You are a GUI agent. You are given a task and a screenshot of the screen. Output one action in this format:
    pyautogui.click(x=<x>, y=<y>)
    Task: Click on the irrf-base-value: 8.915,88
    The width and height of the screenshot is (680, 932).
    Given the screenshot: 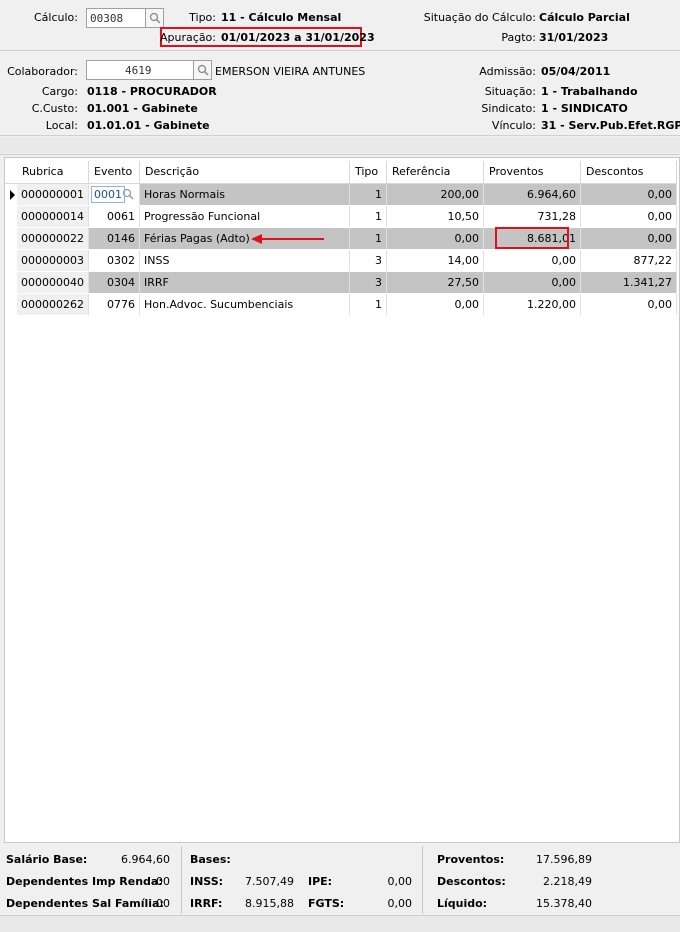 What is the action you would take?
    pyautogui.click(x=269, y=903)
    